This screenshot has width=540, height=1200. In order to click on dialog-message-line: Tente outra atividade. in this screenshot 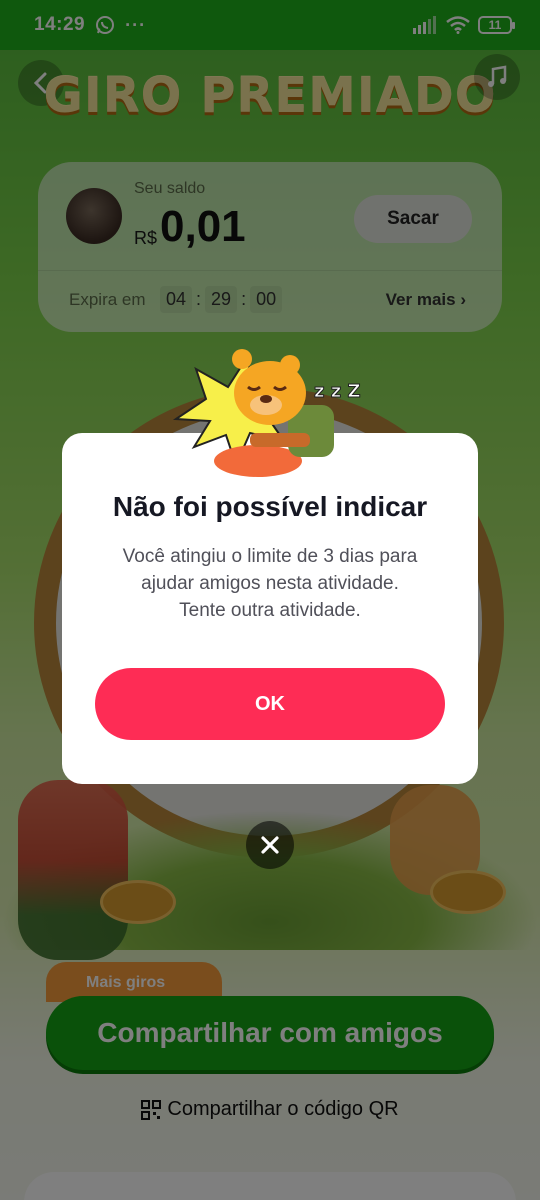, I will do `click(270, 610)`.